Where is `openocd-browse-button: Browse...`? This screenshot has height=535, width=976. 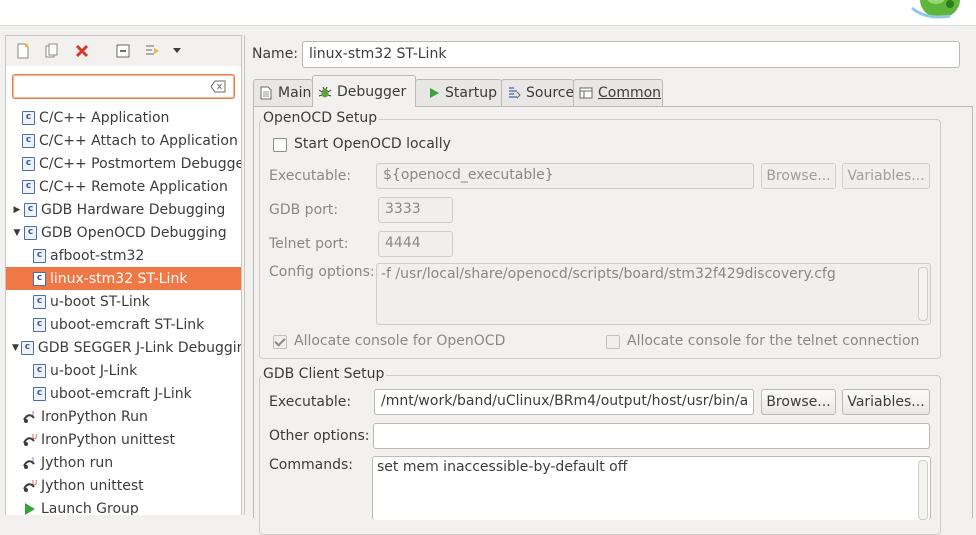 openocd-browse-button: Browse... is located at coordinates (798, 176).